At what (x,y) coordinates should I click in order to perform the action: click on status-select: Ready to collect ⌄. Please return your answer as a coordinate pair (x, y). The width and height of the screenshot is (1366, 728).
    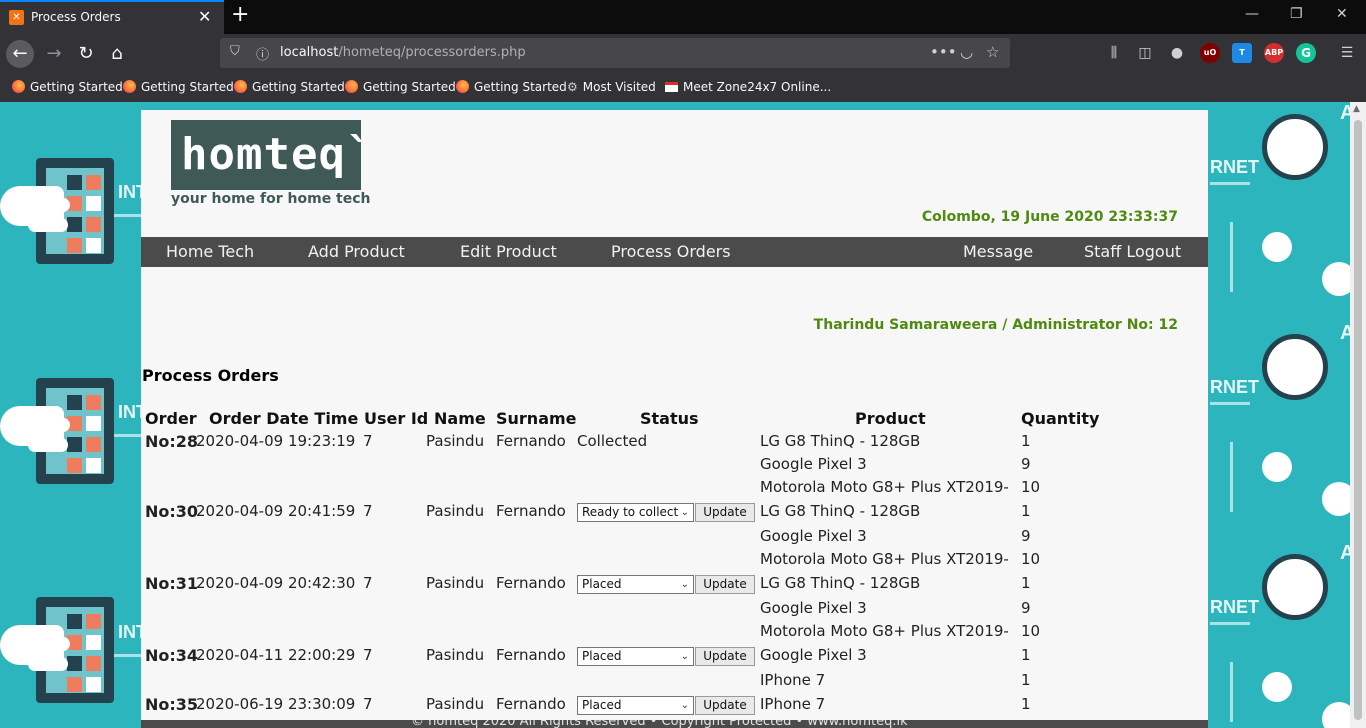
    Looking at the image, I should click on (635, 512).